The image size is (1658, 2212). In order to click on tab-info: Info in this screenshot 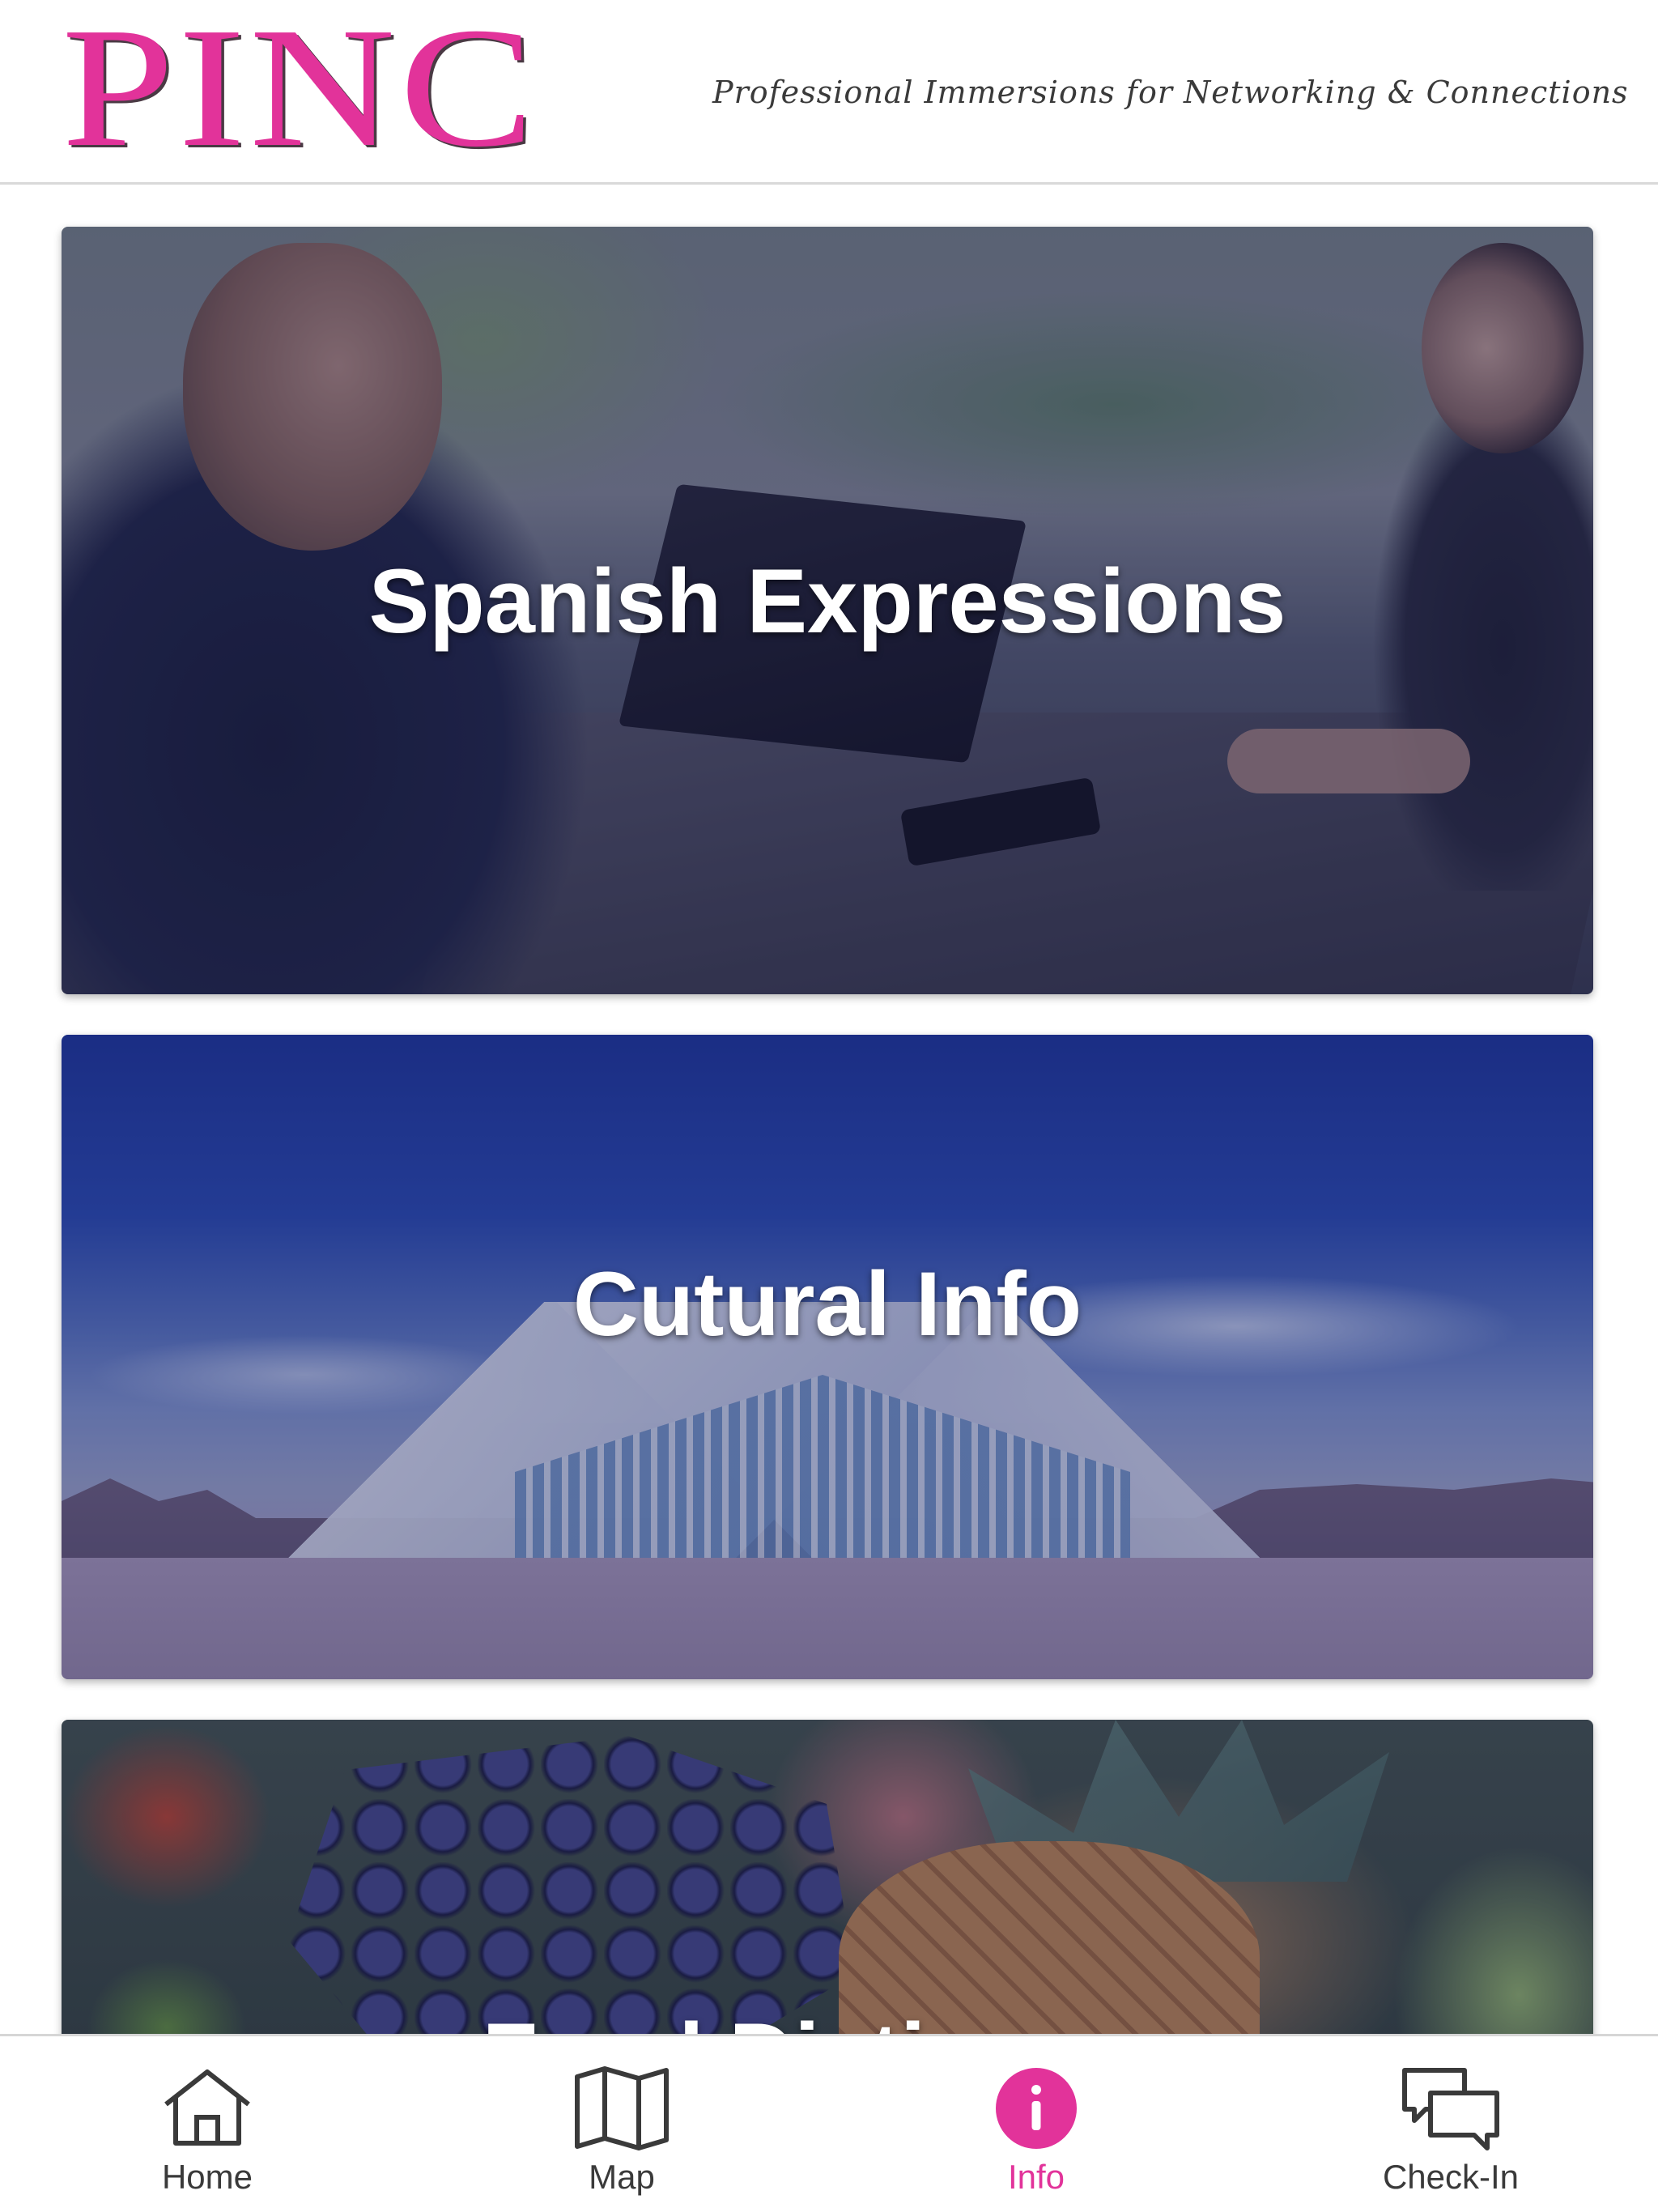, I will do `click(1036, 2124)`.